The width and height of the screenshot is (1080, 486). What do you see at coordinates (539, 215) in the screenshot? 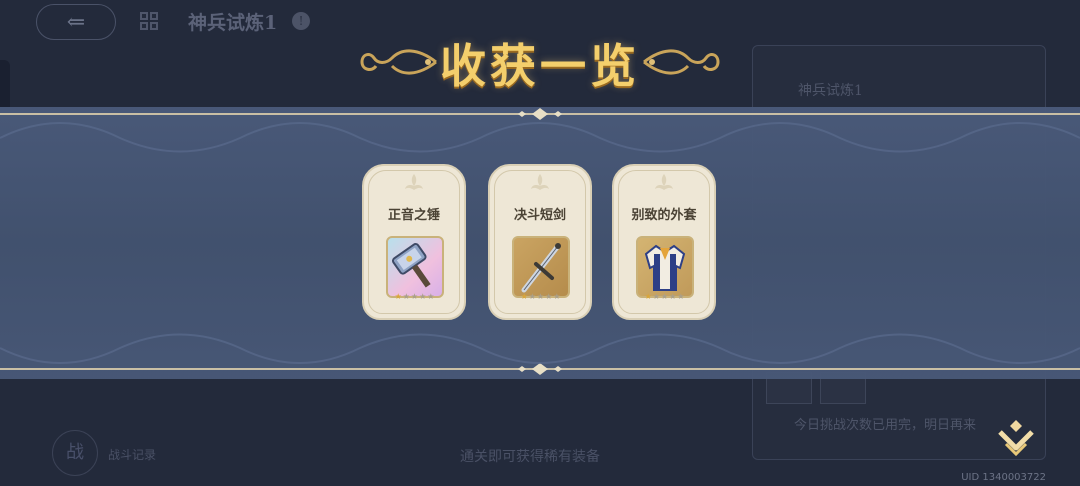
I see `reward-name: 决斗短剑` at bounding box center [539, 215].